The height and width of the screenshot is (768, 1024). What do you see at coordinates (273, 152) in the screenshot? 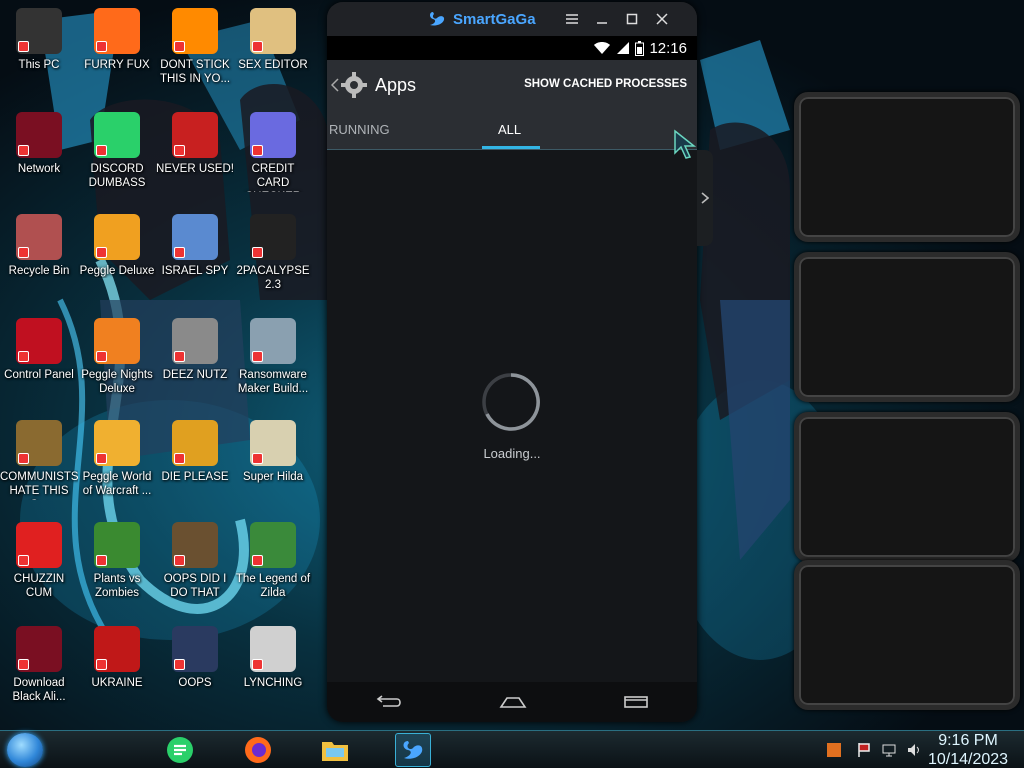
I see `desktop-icon: CREDIT CARD CHECKER` at bounding box center [273, 152].